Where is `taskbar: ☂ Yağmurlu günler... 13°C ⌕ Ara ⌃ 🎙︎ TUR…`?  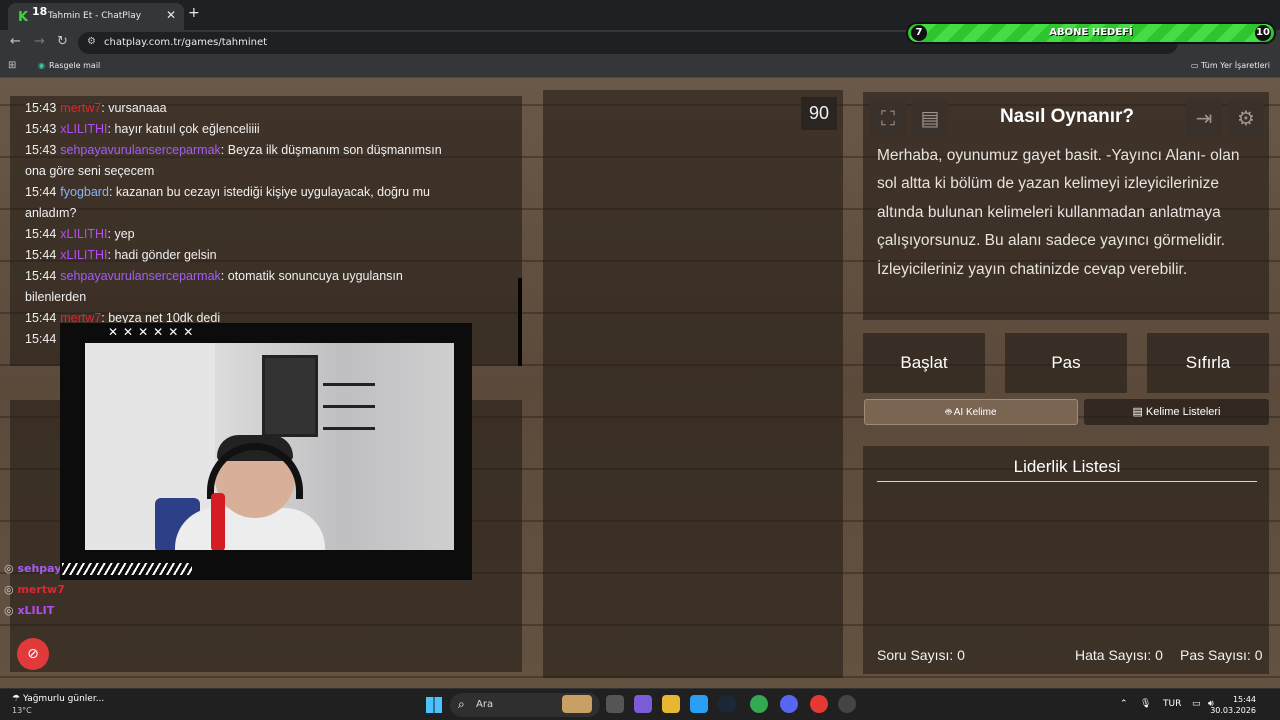
taskbar: ☂ Yağmurlu günler... 13°C ⌕ Ara ⌃ 🎙︎ TUR… is located at coordinates (640, 704).